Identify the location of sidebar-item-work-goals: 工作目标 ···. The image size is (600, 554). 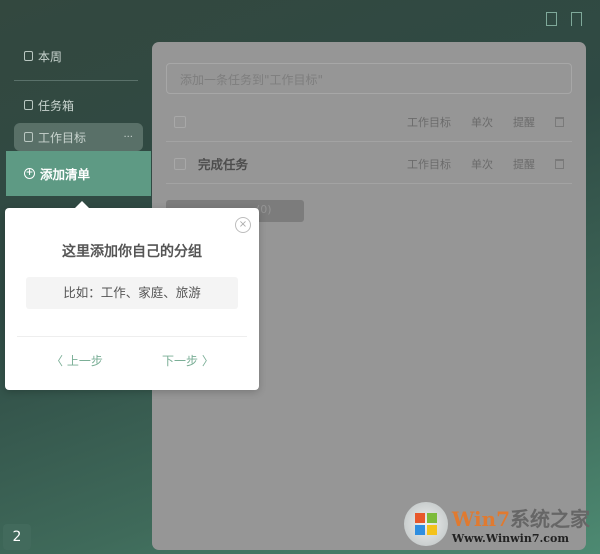
(78, 137).